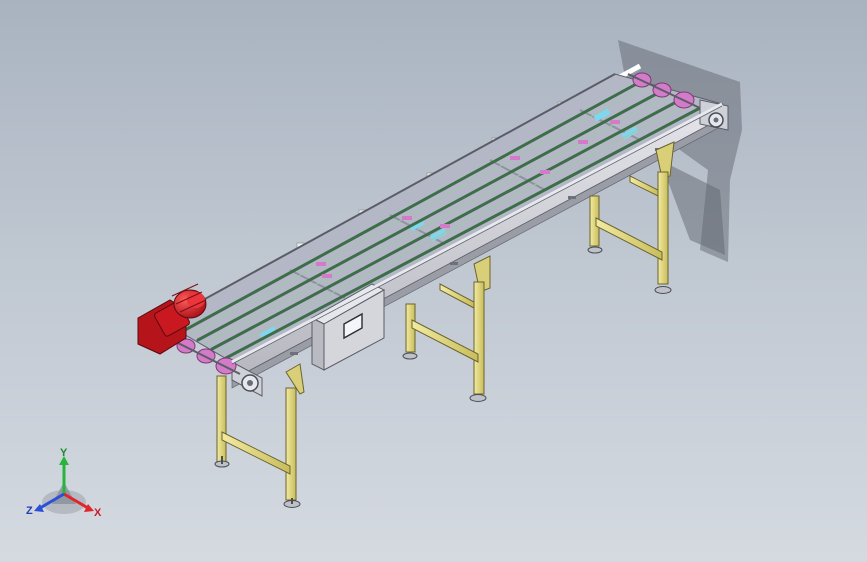 The height and width of the screenshot is (562, 867). I want to click on y-axis-label: Y, so click(64, 453).